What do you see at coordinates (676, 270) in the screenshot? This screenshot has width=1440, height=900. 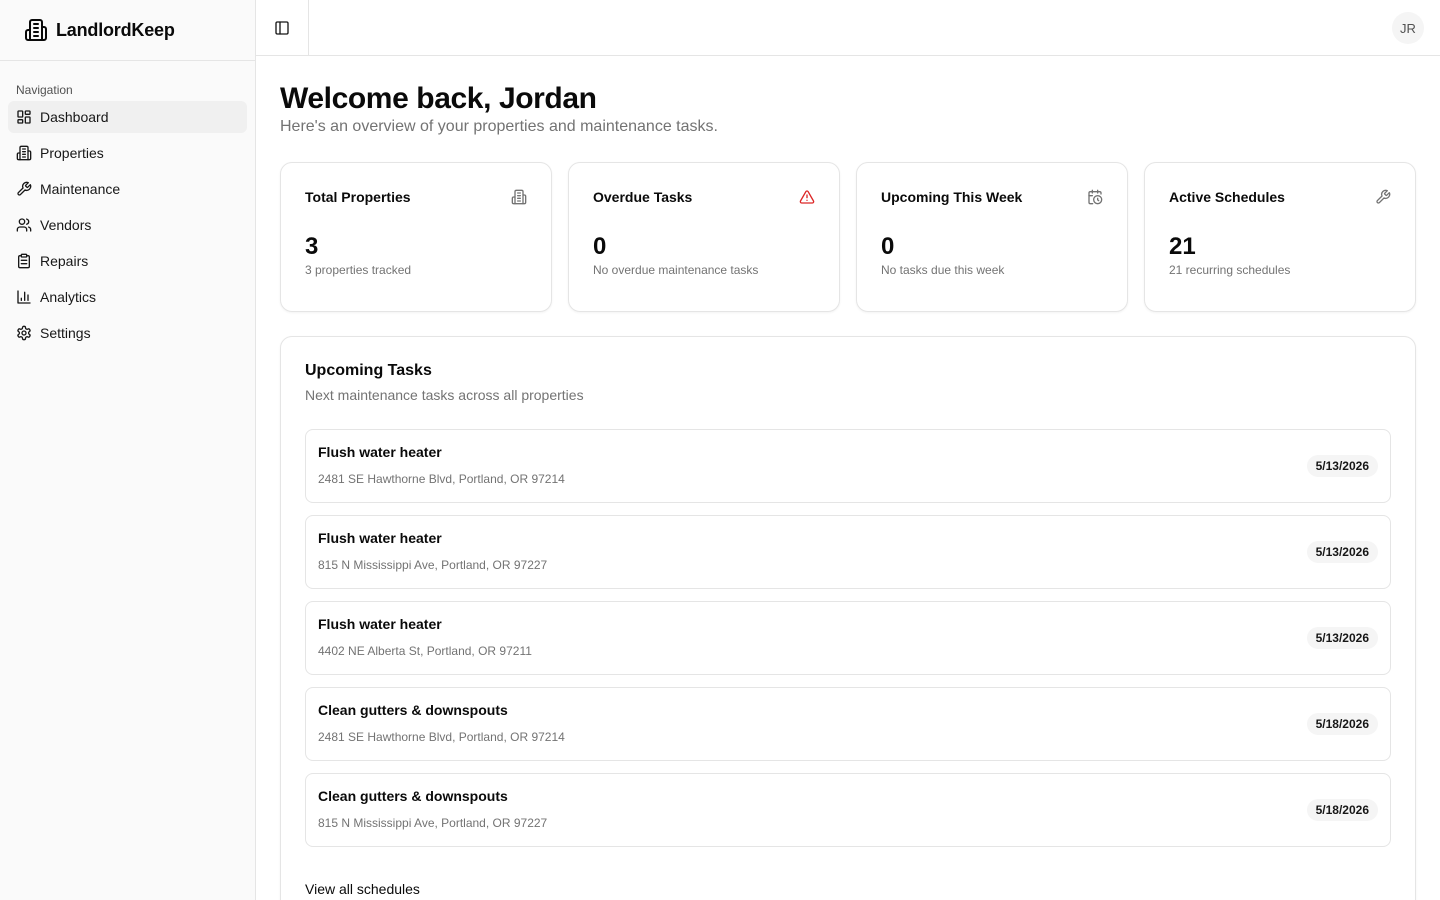 I see `stat-description: No overdue maintenance tasks` at bounding box center [676, 270].